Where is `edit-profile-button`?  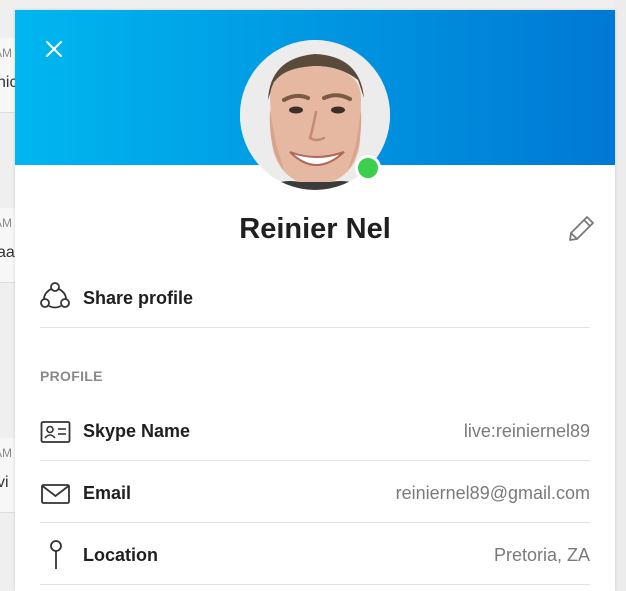
edit-profile-button is located at coordinates (582, 228).